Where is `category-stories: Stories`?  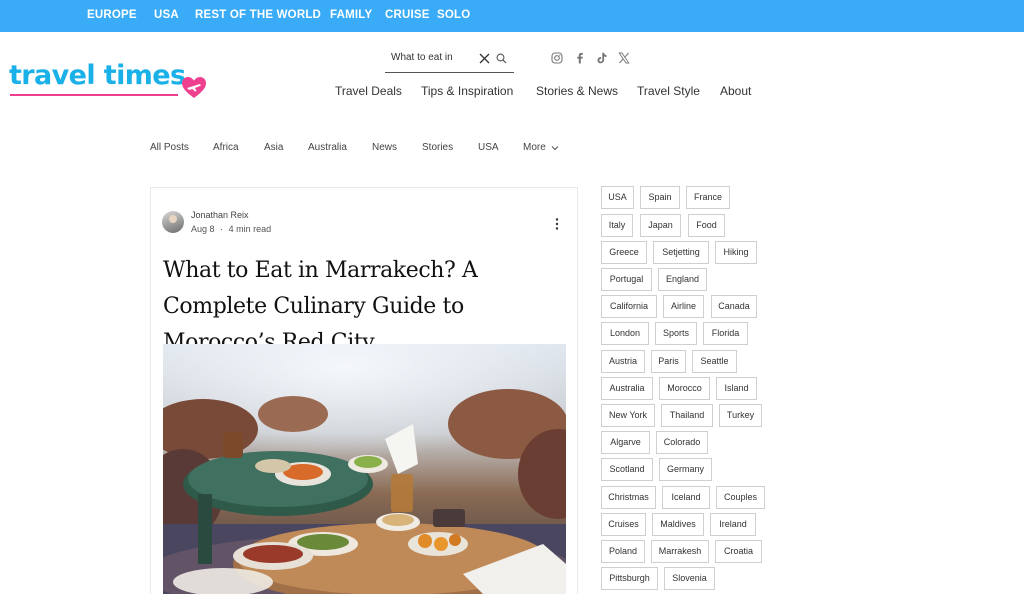 category-stories: Stories is located at coordinates (437, 147).